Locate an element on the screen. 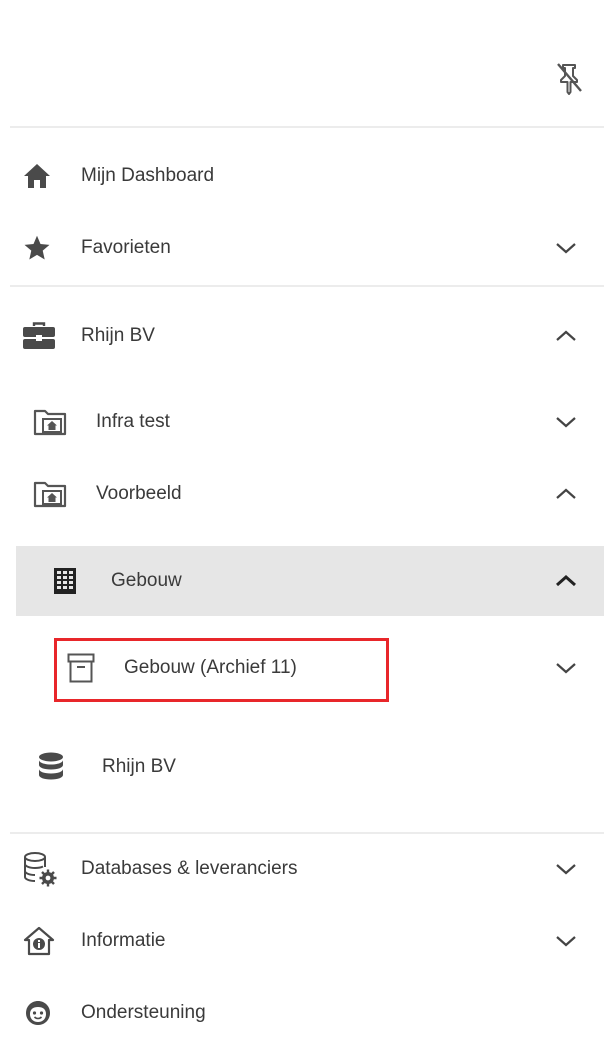 This screenshot has width=604, height=1059. archive-highlight-frame is located at coordinates (221, 670).